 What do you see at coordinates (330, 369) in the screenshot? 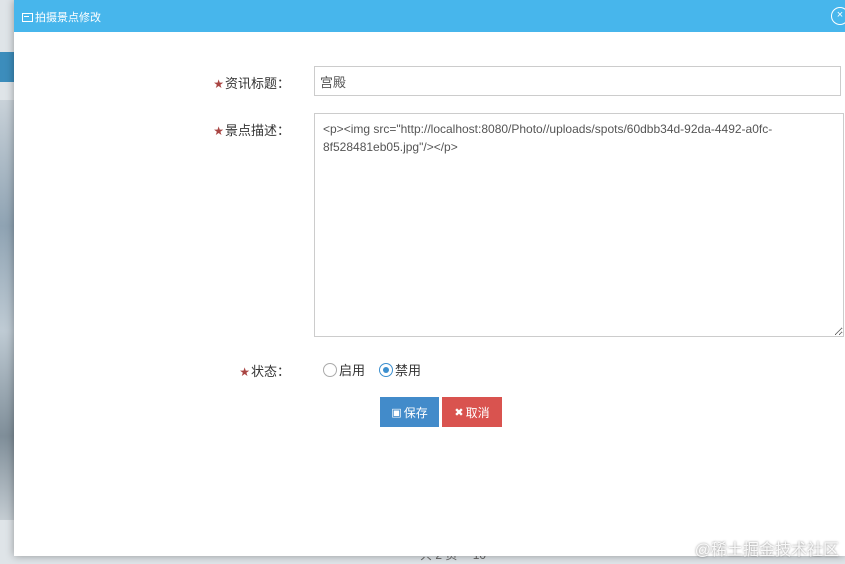
I see `radio-enabled` at bounding box center [330, 369].